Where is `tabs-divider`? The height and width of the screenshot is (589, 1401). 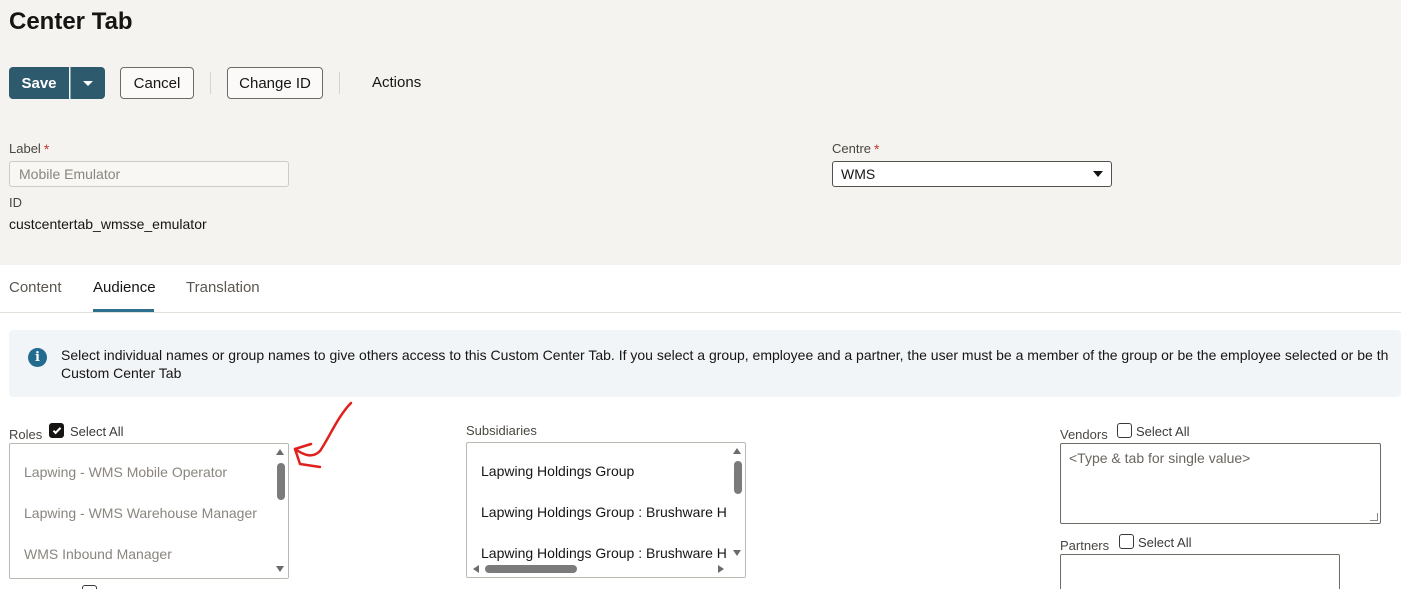
tabs-divider is located at coordinates (700, 312).